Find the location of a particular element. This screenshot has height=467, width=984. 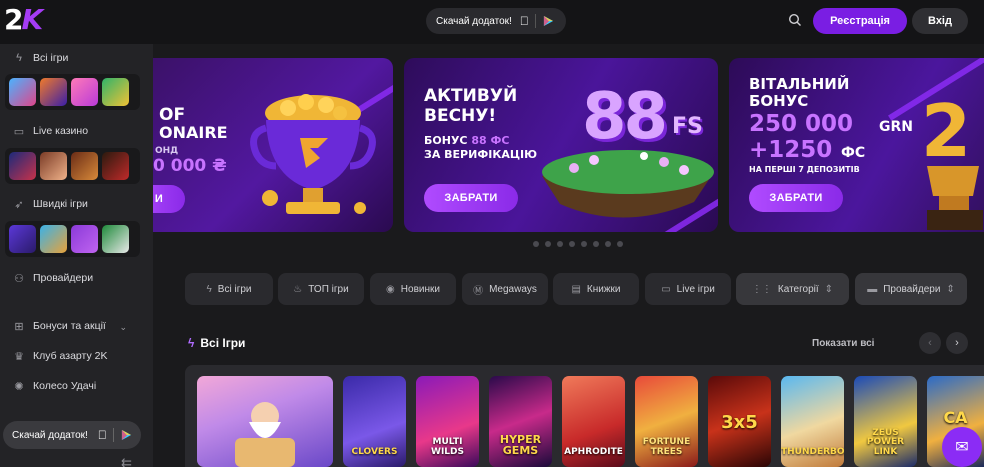

sidebar-fast-thumbnails is located at coordinates (72, 239).